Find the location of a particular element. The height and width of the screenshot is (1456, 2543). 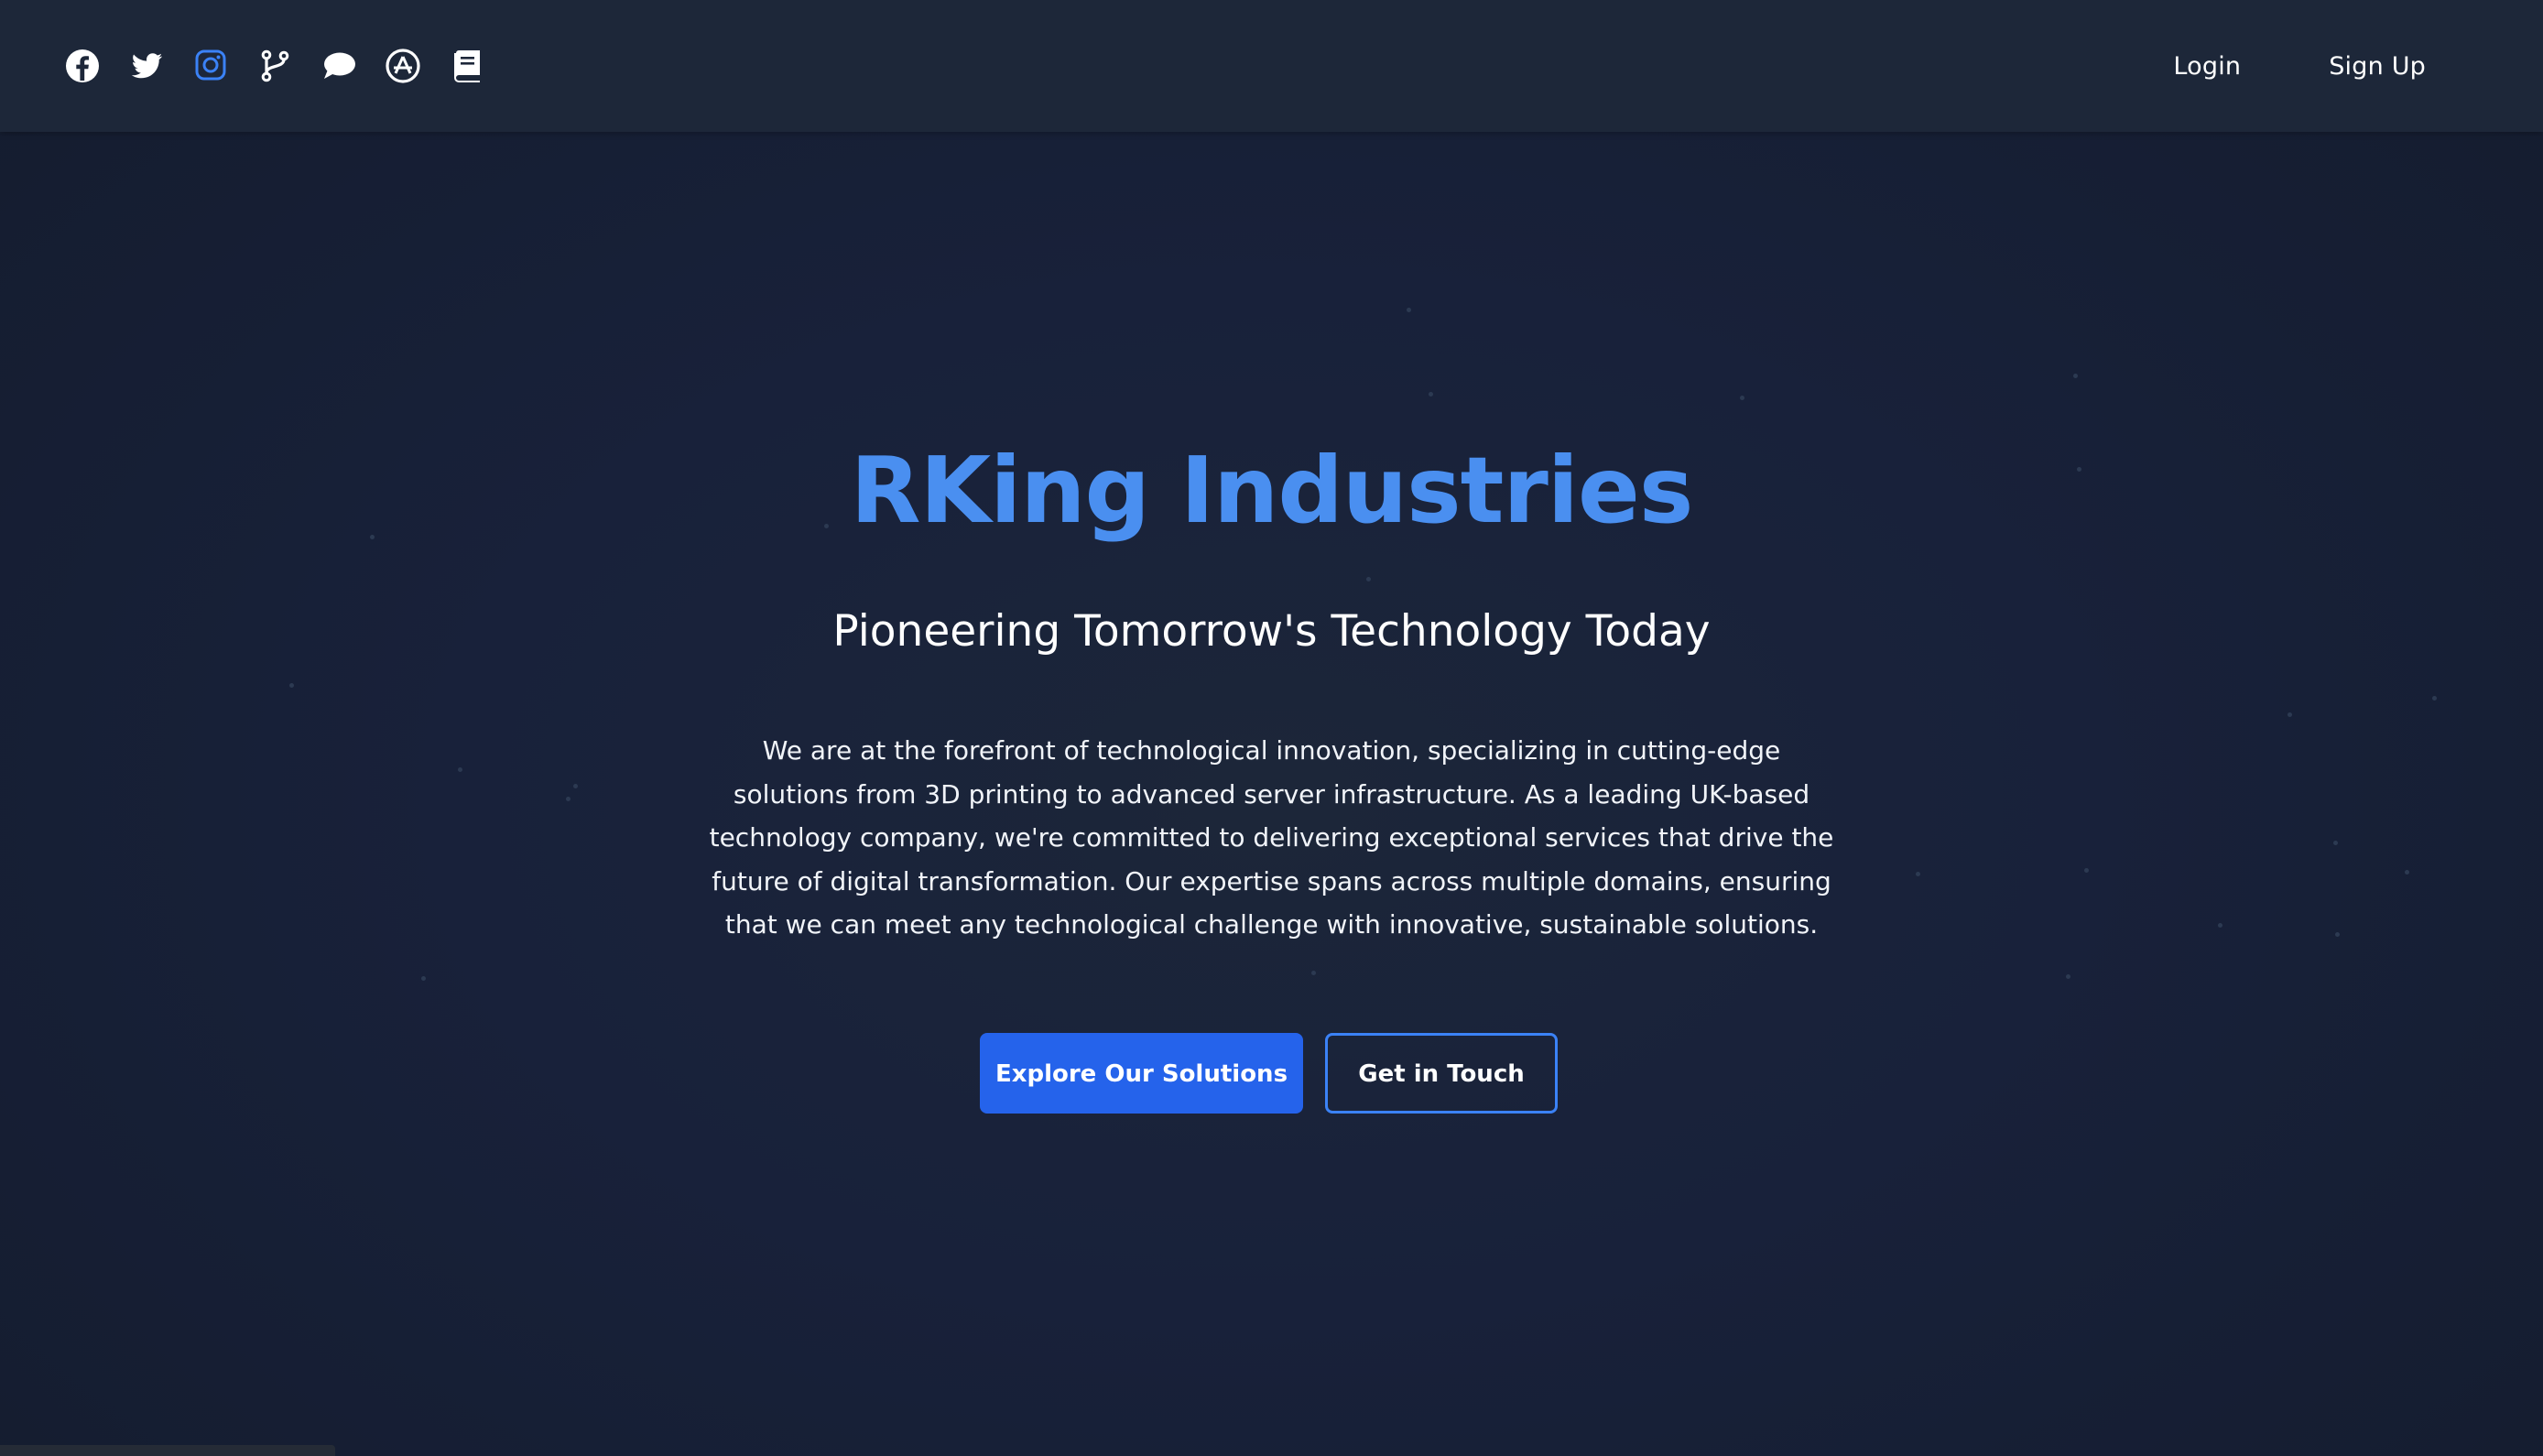

hero-actions: Explore Our Solutions Get in Touch is located at coordinates (1271, 1073).